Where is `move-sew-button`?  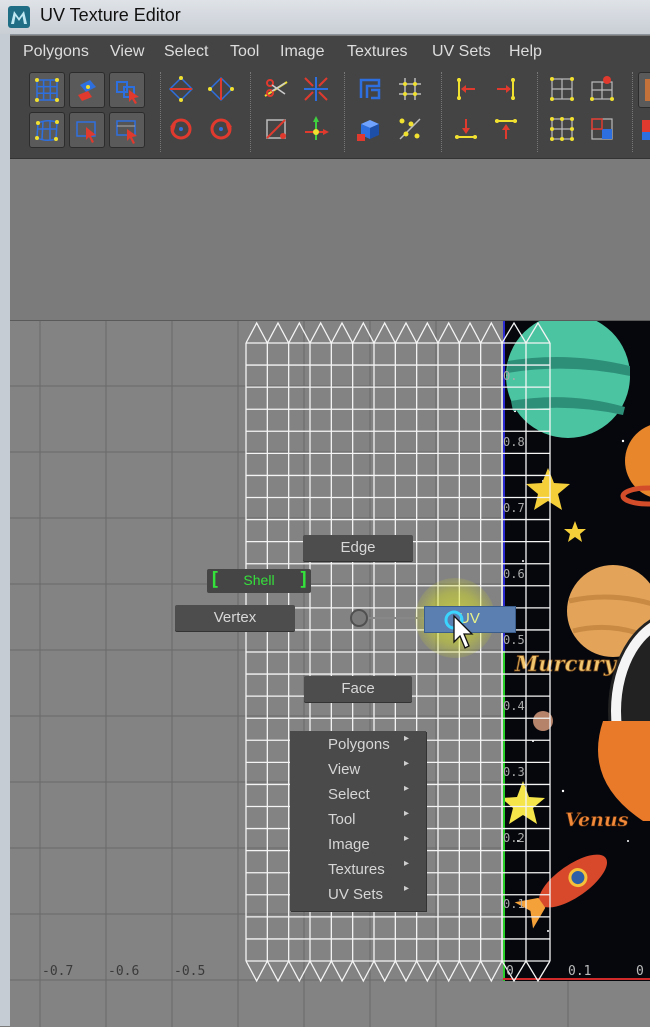 move-sew-button is located at coordinates (316, 129).